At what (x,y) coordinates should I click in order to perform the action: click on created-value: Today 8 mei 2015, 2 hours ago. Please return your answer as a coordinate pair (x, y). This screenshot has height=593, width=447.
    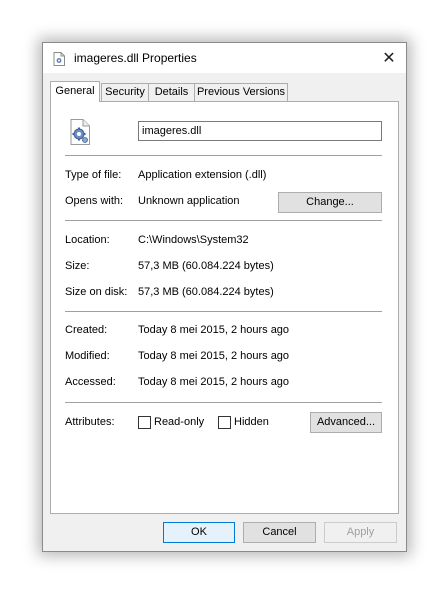
    Looking at the image, I should click on (214, 330).